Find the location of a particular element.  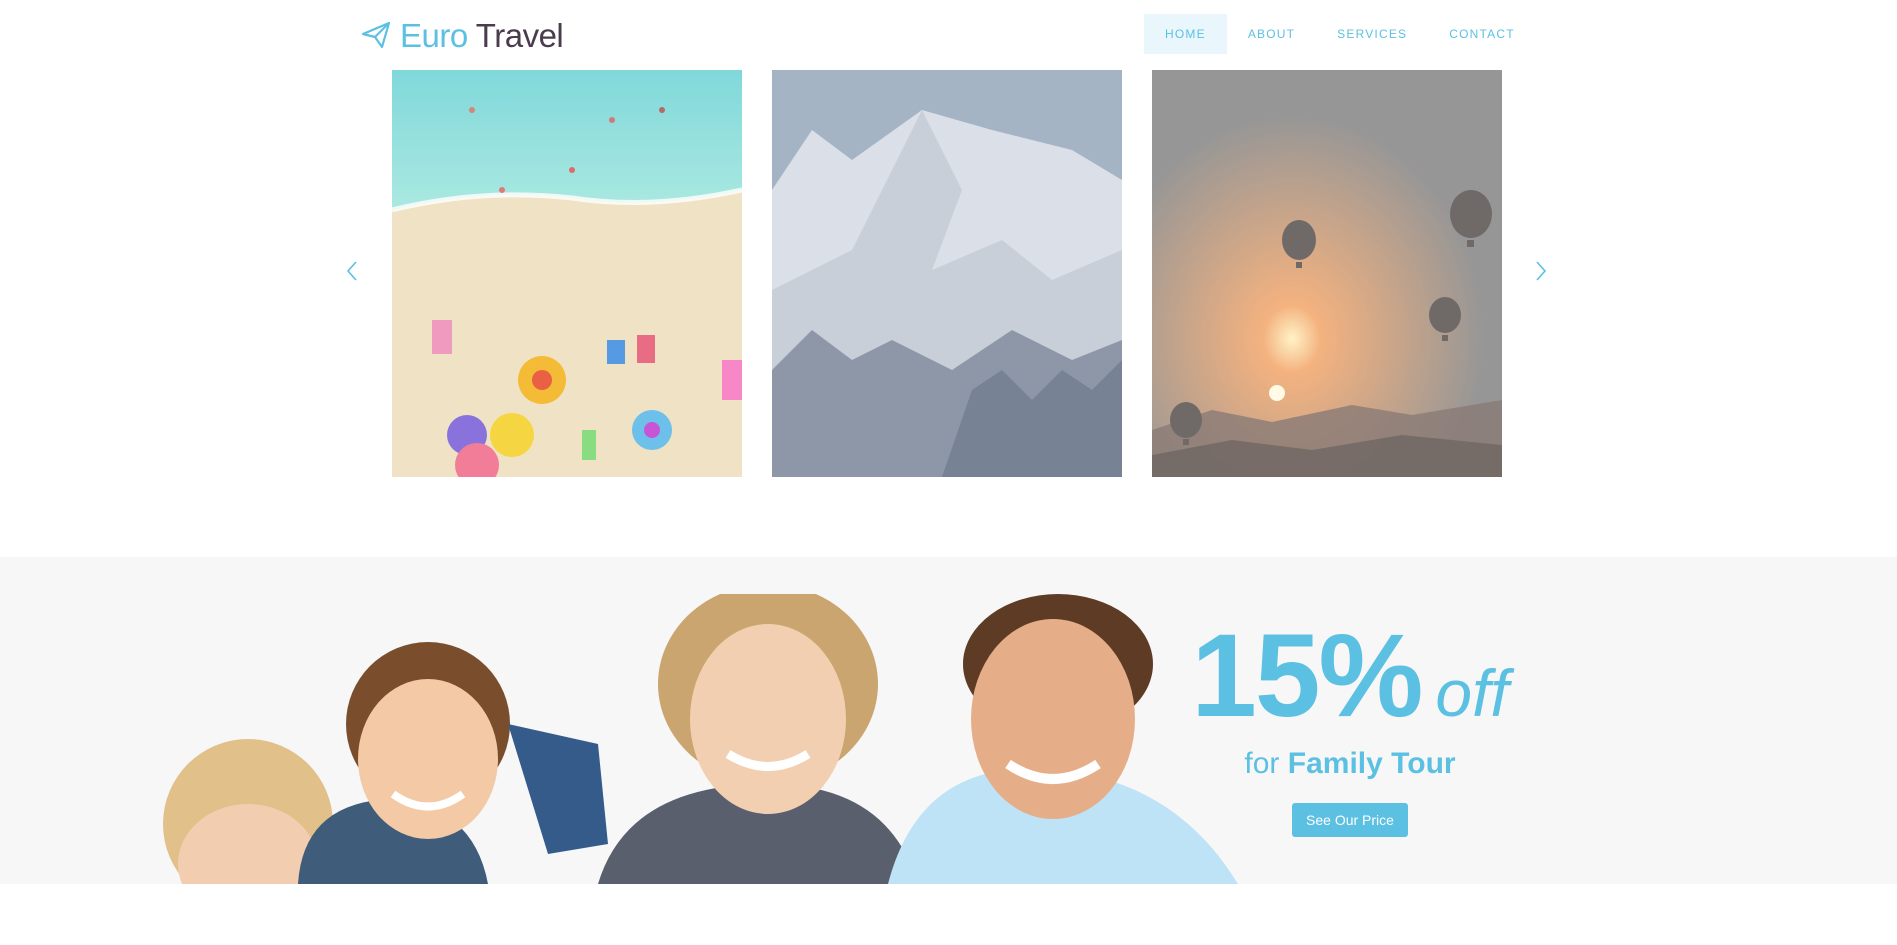

nav-contact: CONTACT is located at coordinates (1482, 34).